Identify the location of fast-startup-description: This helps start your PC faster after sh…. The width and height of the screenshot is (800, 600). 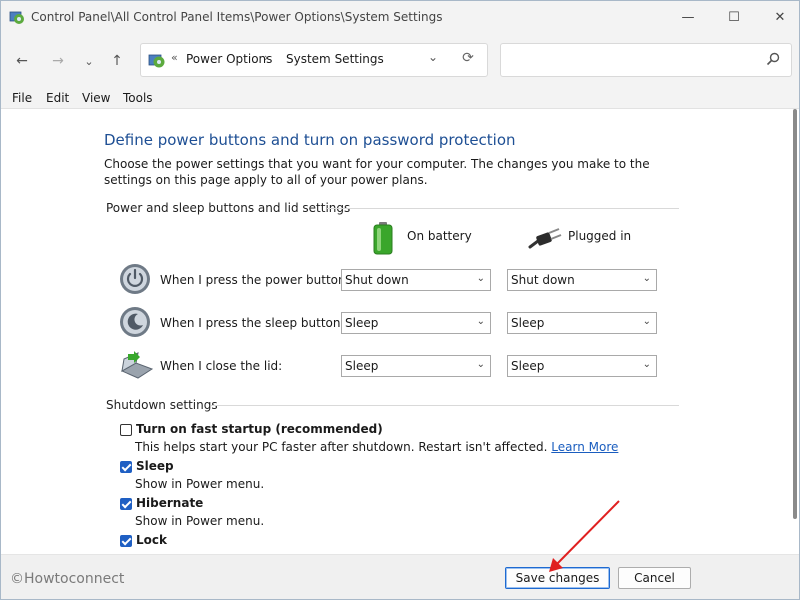
(376, 447).